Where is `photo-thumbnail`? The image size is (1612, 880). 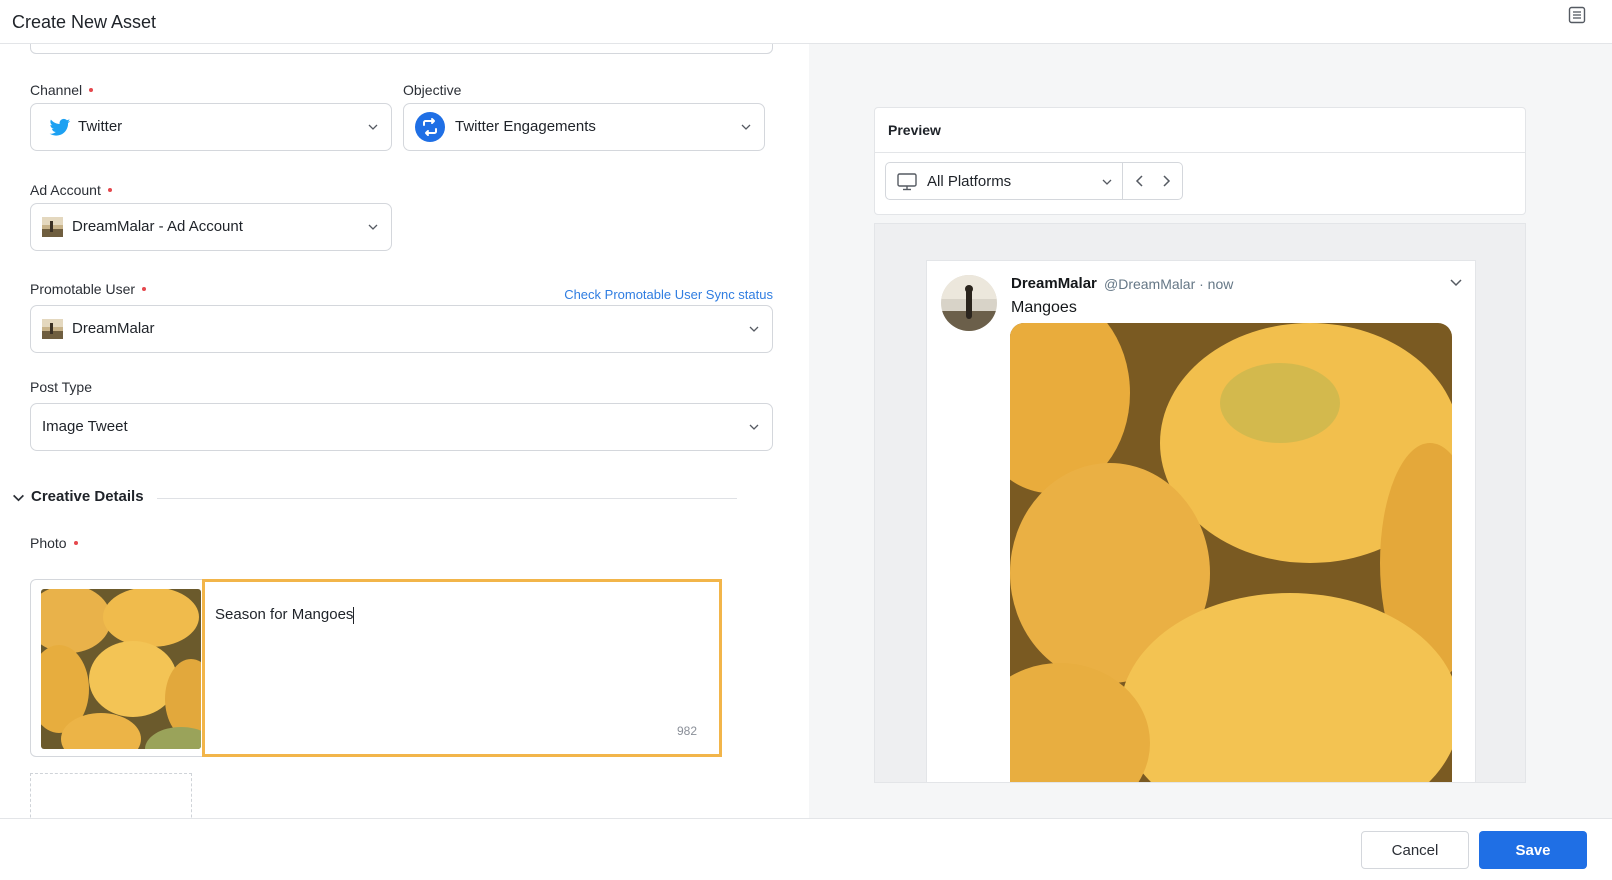
photo-thumbnail is located at coordinates (121, 669).